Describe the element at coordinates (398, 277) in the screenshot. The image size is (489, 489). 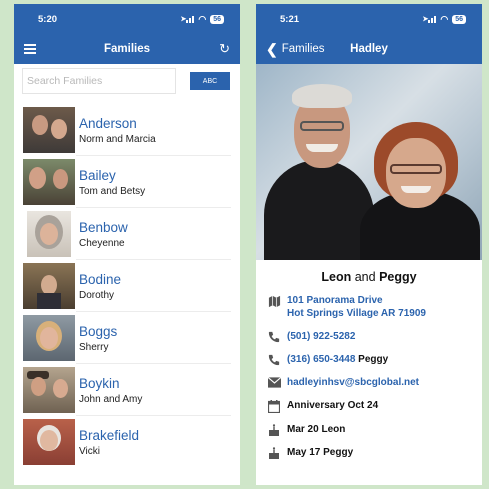
I see `second-name: Peggy` at that location.